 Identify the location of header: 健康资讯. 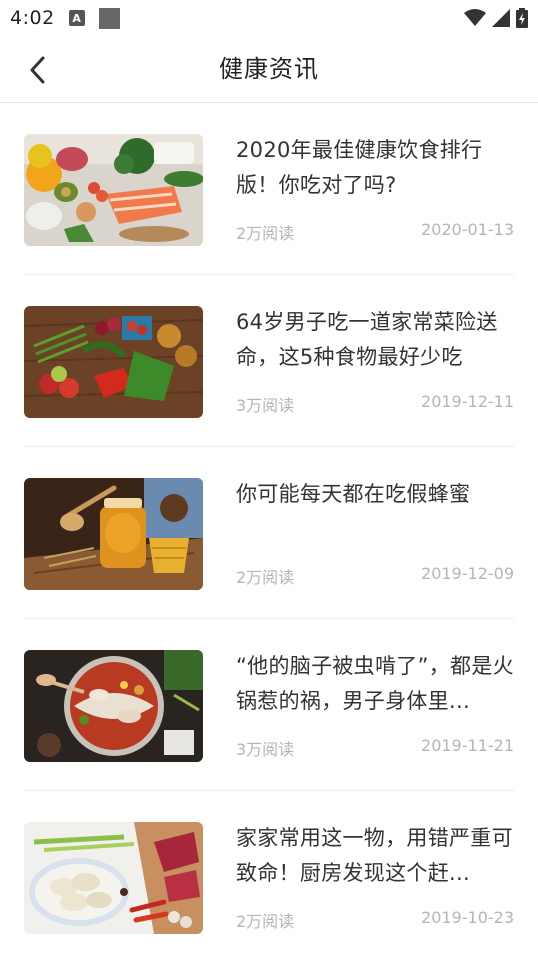
(269, 69).